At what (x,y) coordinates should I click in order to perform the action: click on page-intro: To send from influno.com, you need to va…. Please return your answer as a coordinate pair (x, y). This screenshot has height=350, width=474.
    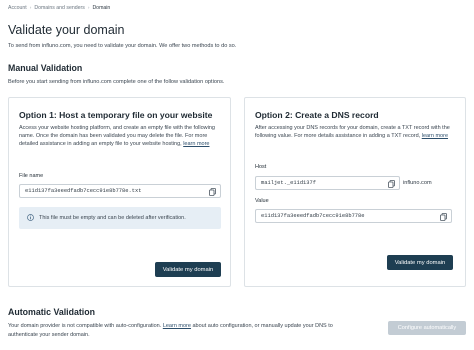
    Looking at the image, I should click on (122, 46).